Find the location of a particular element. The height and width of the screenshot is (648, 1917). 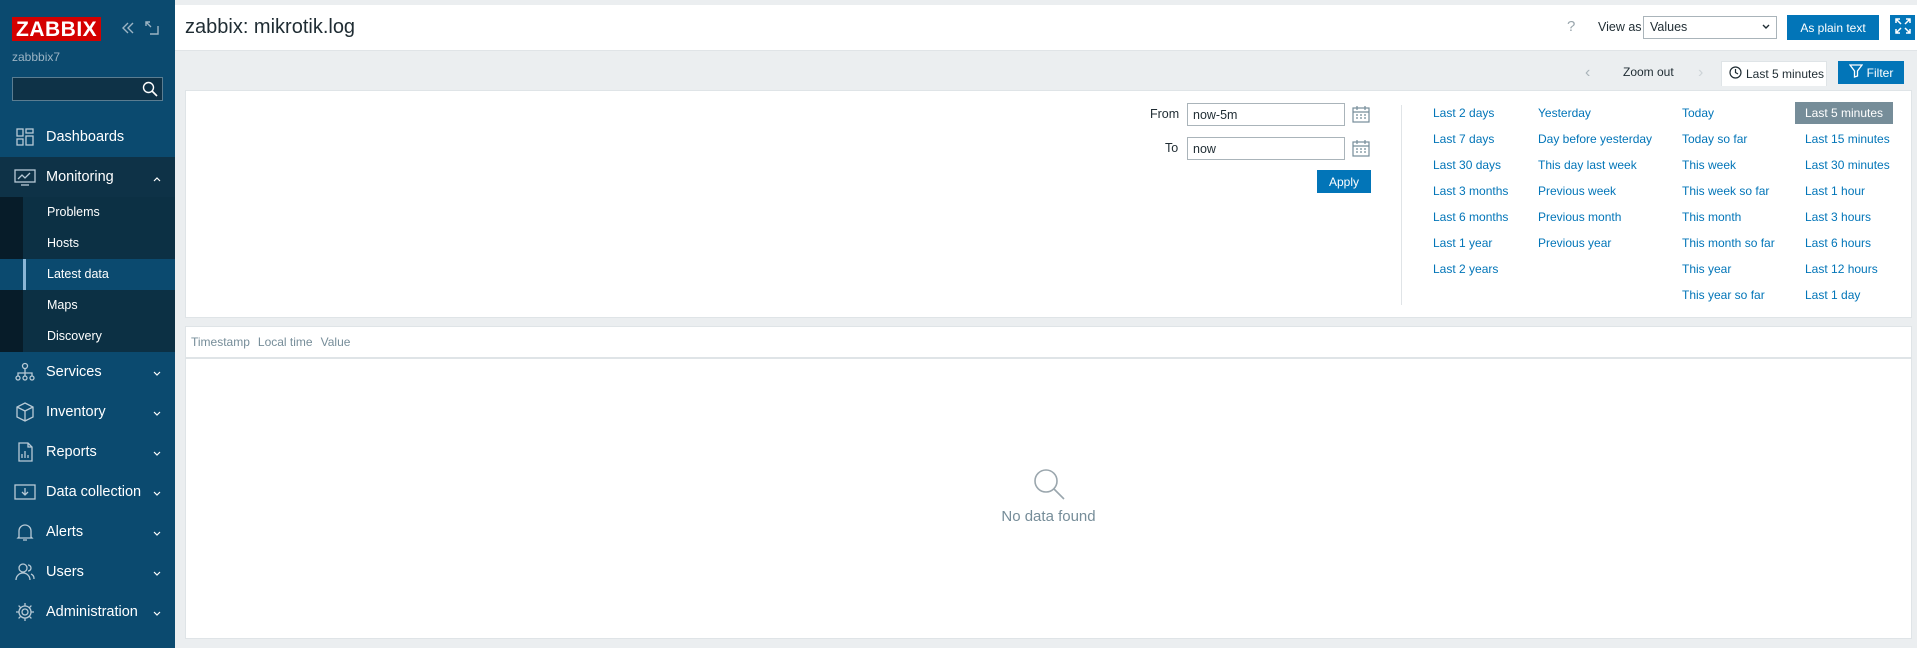

nav-inventory: Inventory is located at coordinates (87, 412).